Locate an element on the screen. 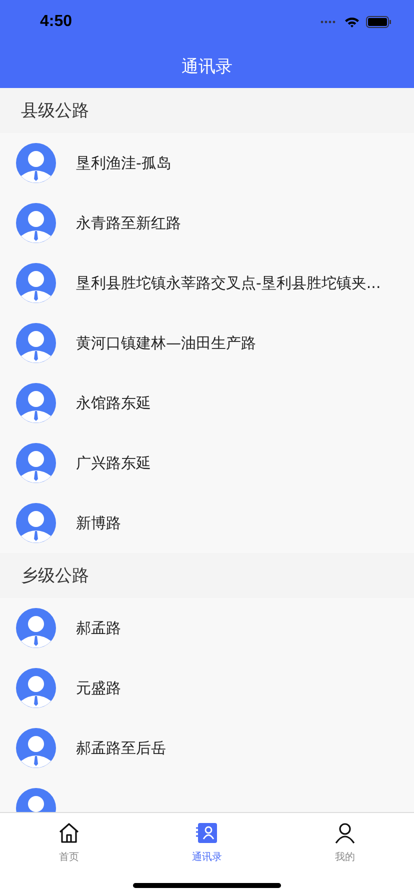 The width and height of the screenshot is (414, 896). tab-item: 我的 is located at coordinates (345, 839).